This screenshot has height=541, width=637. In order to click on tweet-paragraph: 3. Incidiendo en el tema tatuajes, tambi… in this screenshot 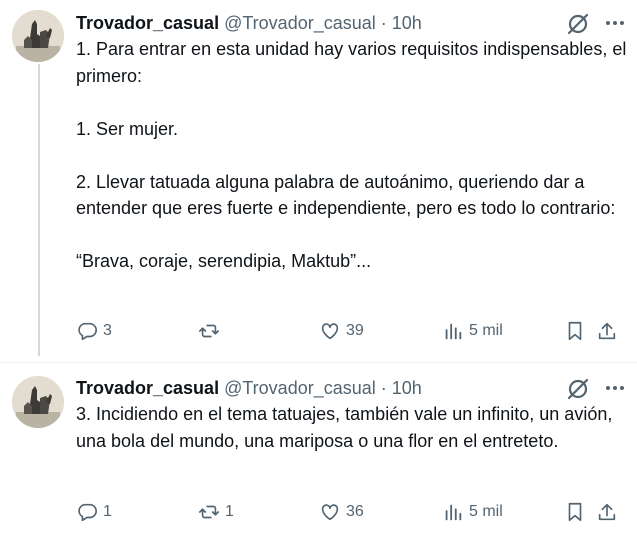, I will do `click(344, 427)`.